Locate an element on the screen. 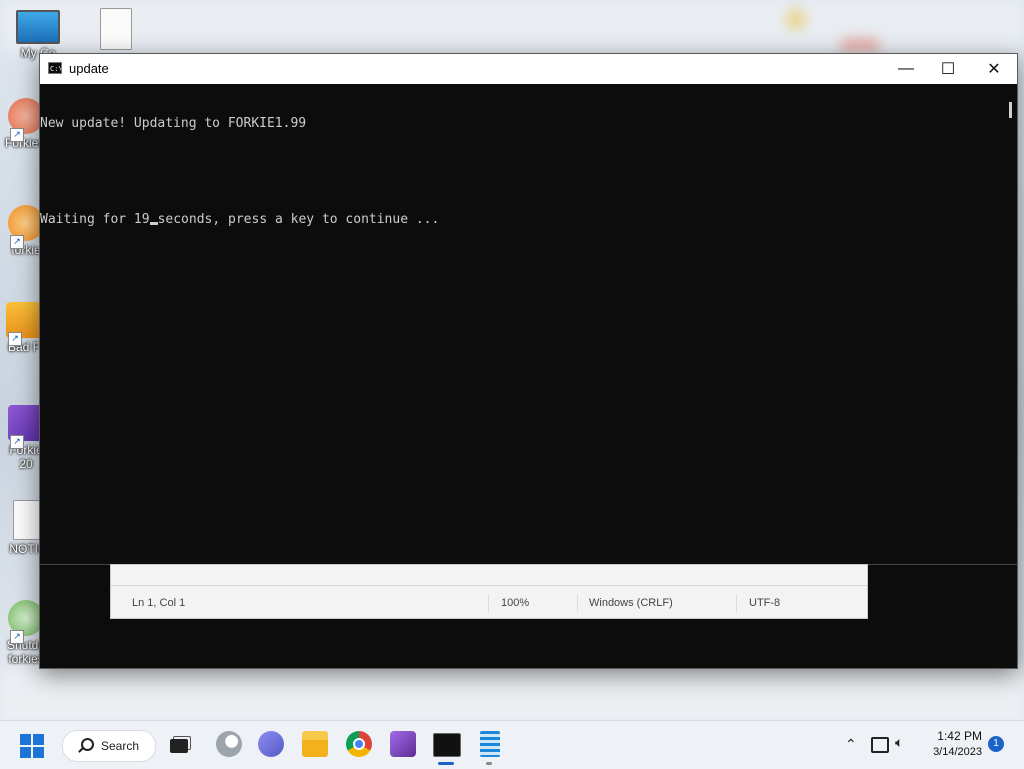 This screenshot has height=769, width=1024. console-text: Waiting for 19 is located at coordinates (95, 219).